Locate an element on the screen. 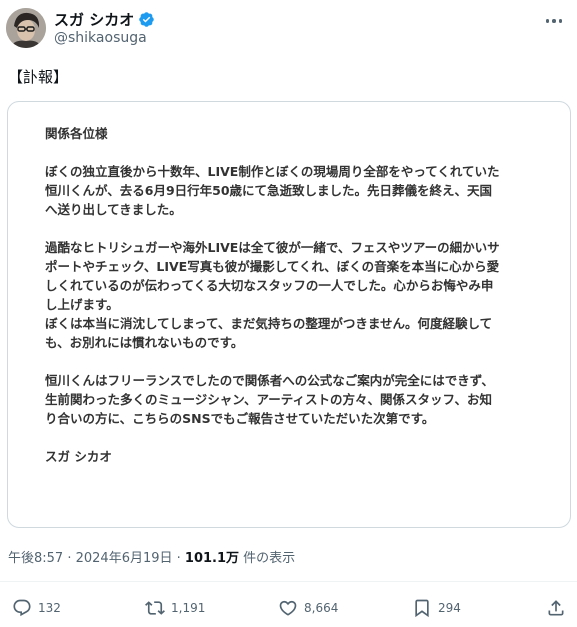 Image resolution: width=577 pixels, height=627 pixels. verified-badge-icon is located at coordinates (146, 19).